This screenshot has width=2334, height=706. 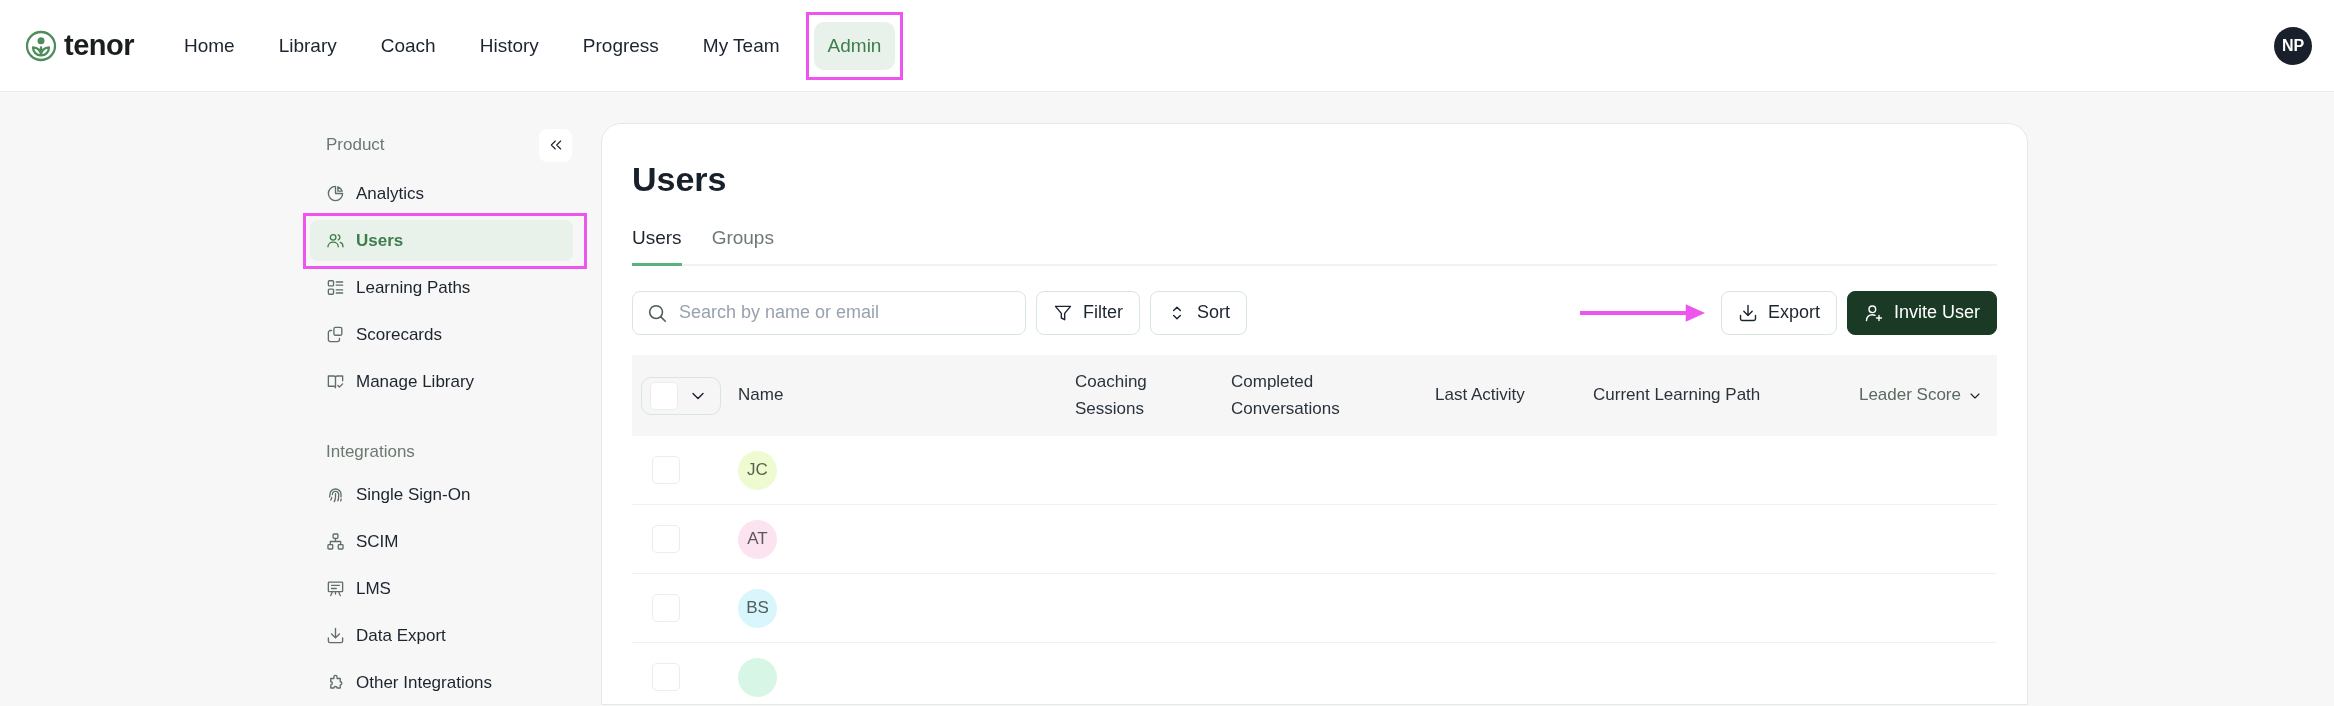 I want to click on nav-link: Progress, so click(x=620, y=45).